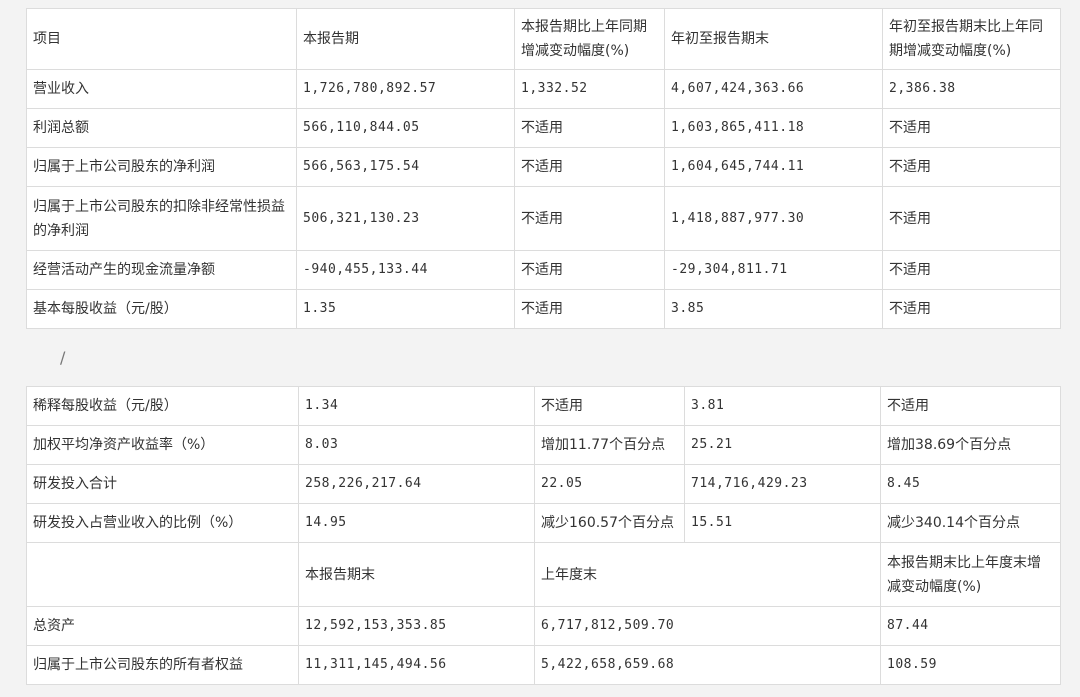  I want to click on cell-value: 8.03, so click(416, 445).